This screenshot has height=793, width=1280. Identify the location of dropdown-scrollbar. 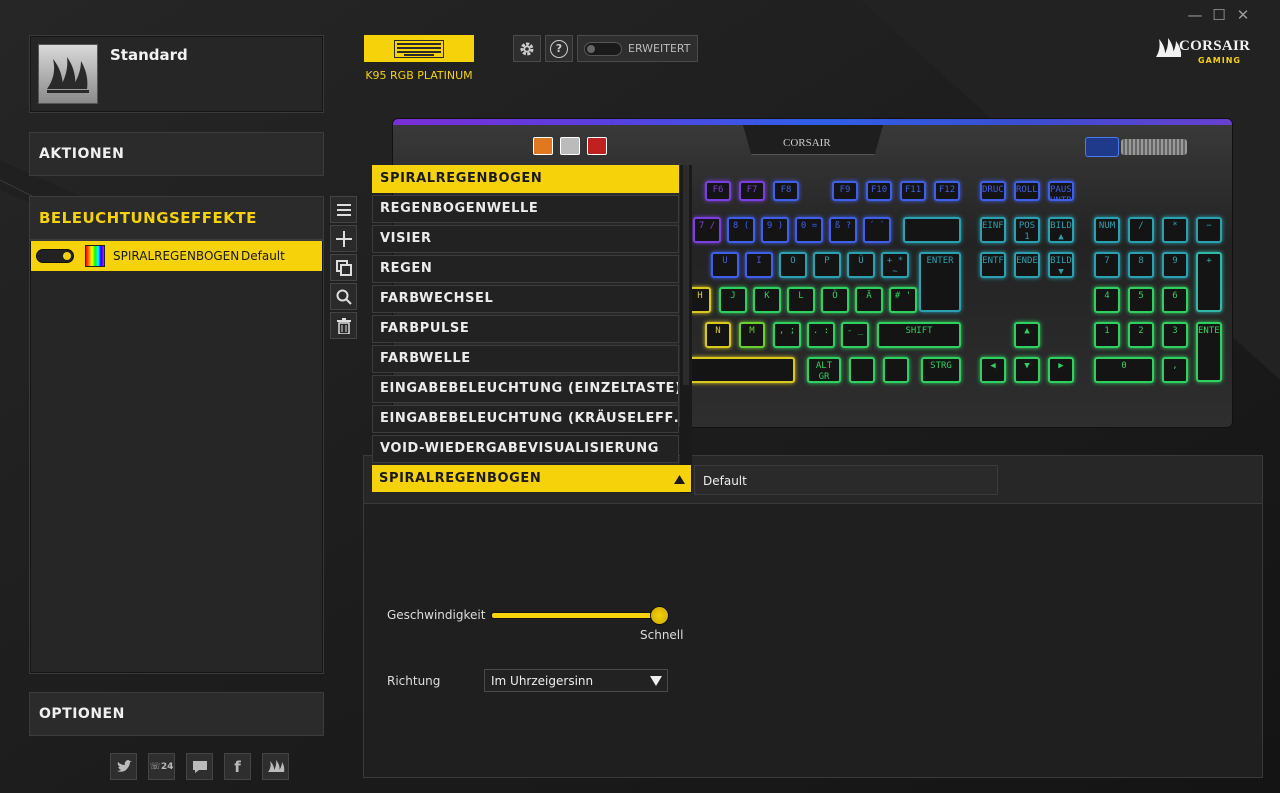
(686, 329).